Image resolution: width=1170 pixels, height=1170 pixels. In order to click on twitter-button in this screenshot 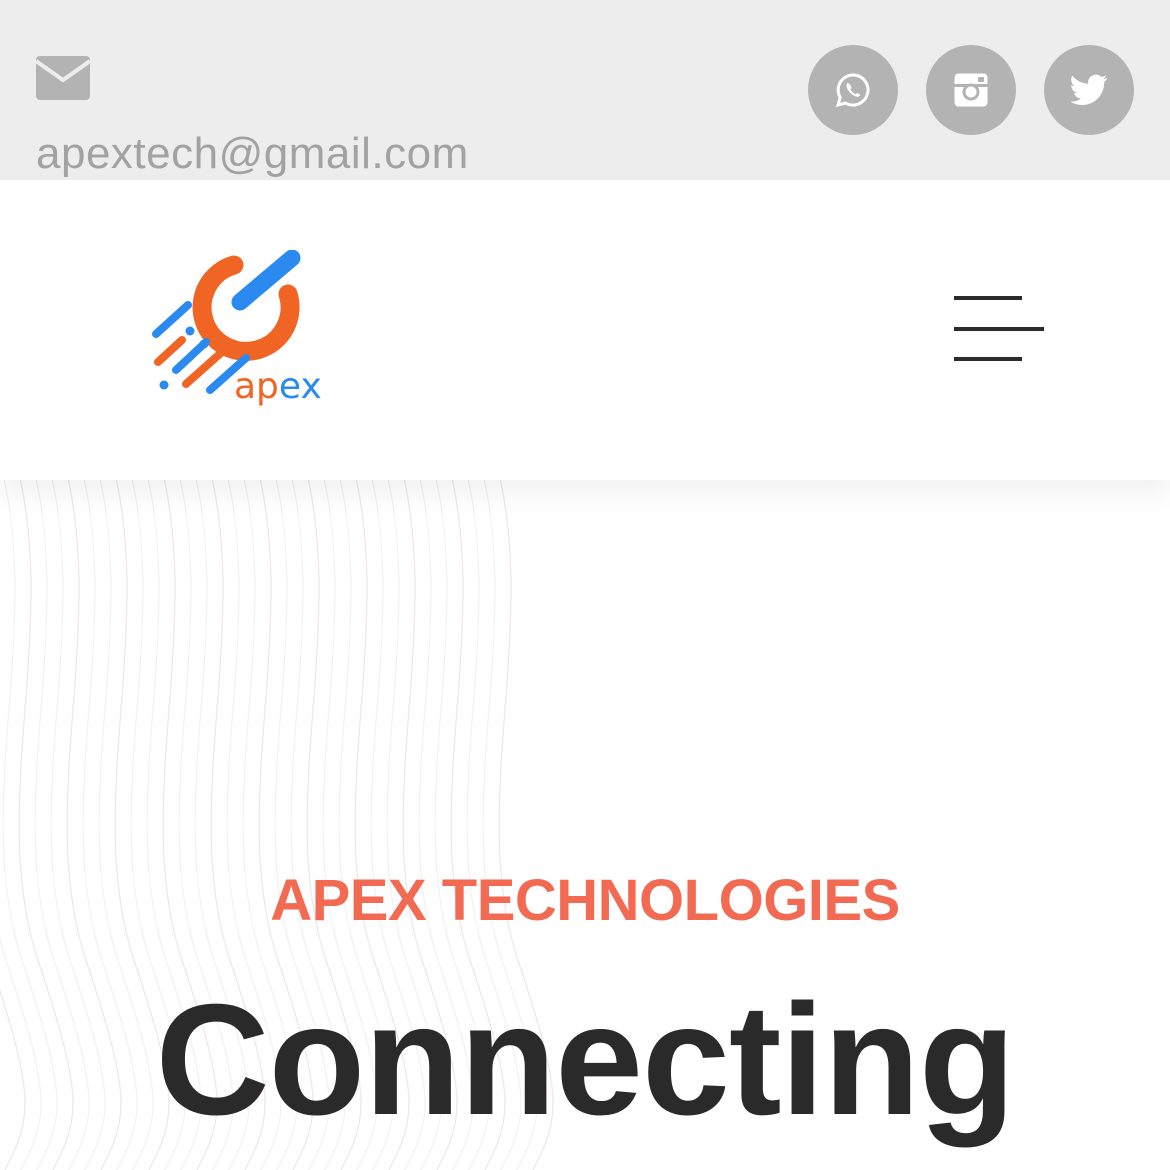, I will do `click(1089, 90)`.